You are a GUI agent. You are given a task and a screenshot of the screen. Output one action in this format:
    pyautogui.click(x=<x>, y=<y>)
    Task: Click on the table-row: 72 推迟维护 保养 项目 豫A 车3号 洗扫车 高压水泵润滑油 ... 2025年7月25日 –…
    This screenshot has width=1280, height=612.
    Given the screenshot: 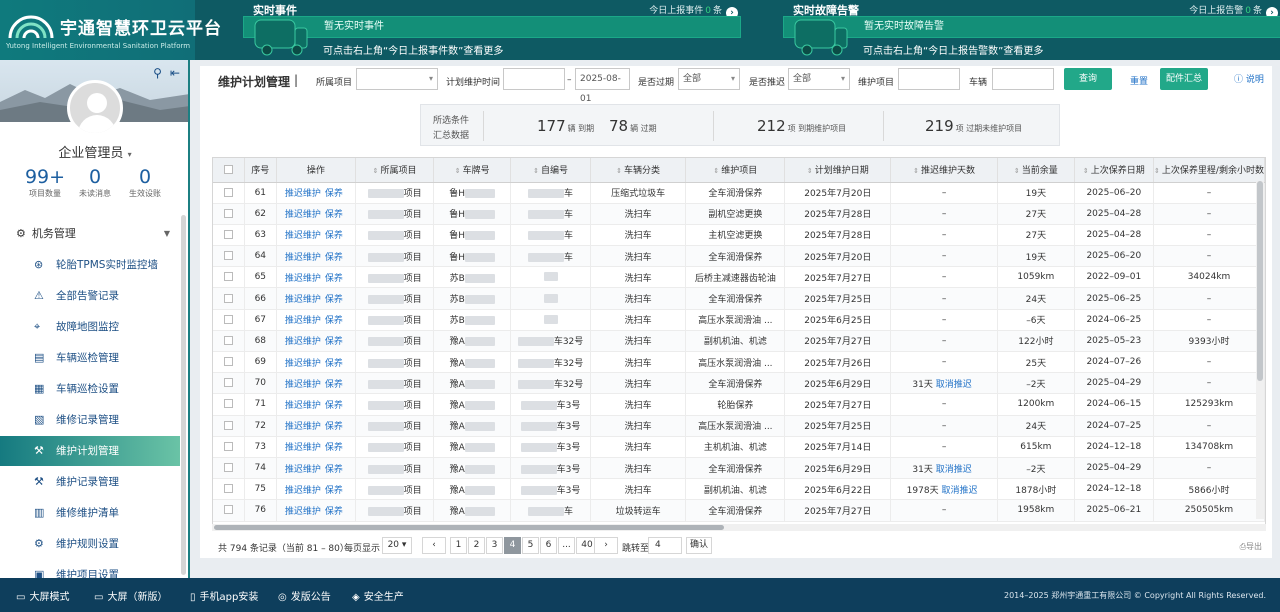 What is the action you would take?
    pyautogui.click(x=739, y=426)
    